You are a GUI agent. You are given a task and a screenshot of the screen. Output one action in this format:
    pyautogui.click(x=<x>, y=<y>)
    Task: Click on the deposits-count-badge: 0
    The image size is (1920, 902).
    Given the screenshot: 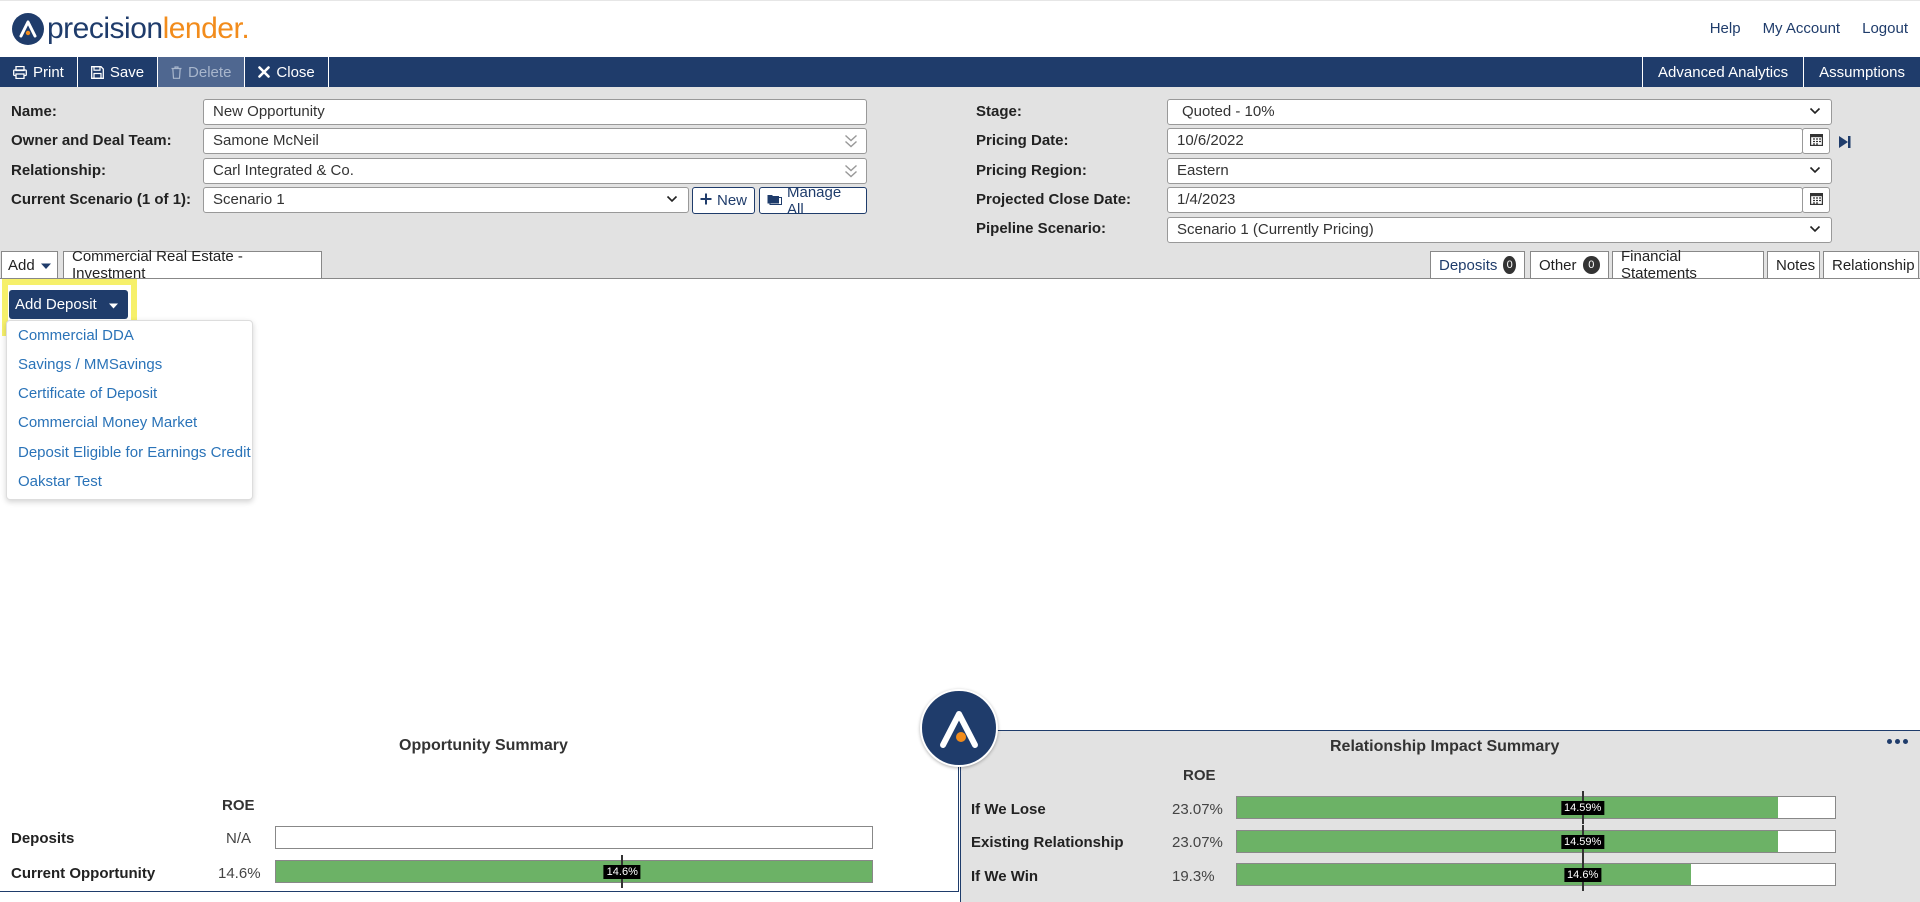 What is the action you would take?
    pyautogui.click(x=1509, y=265)
    